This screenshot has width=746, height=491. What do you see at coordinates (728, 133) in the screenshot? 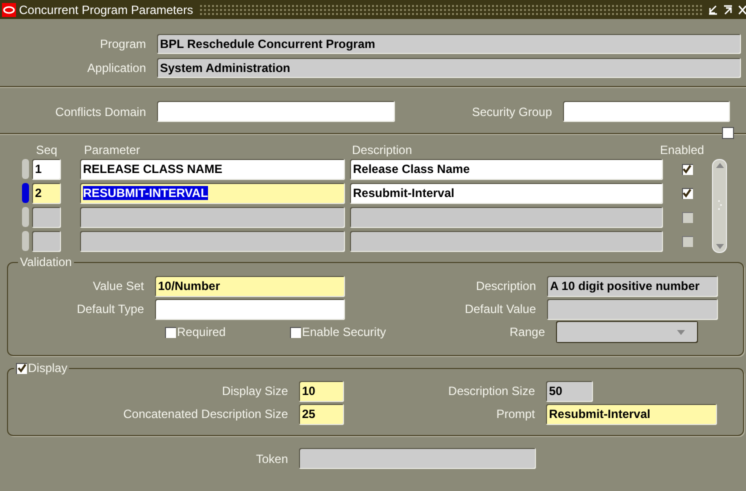
I see `toggle-square` at bounding box center [728, 133].